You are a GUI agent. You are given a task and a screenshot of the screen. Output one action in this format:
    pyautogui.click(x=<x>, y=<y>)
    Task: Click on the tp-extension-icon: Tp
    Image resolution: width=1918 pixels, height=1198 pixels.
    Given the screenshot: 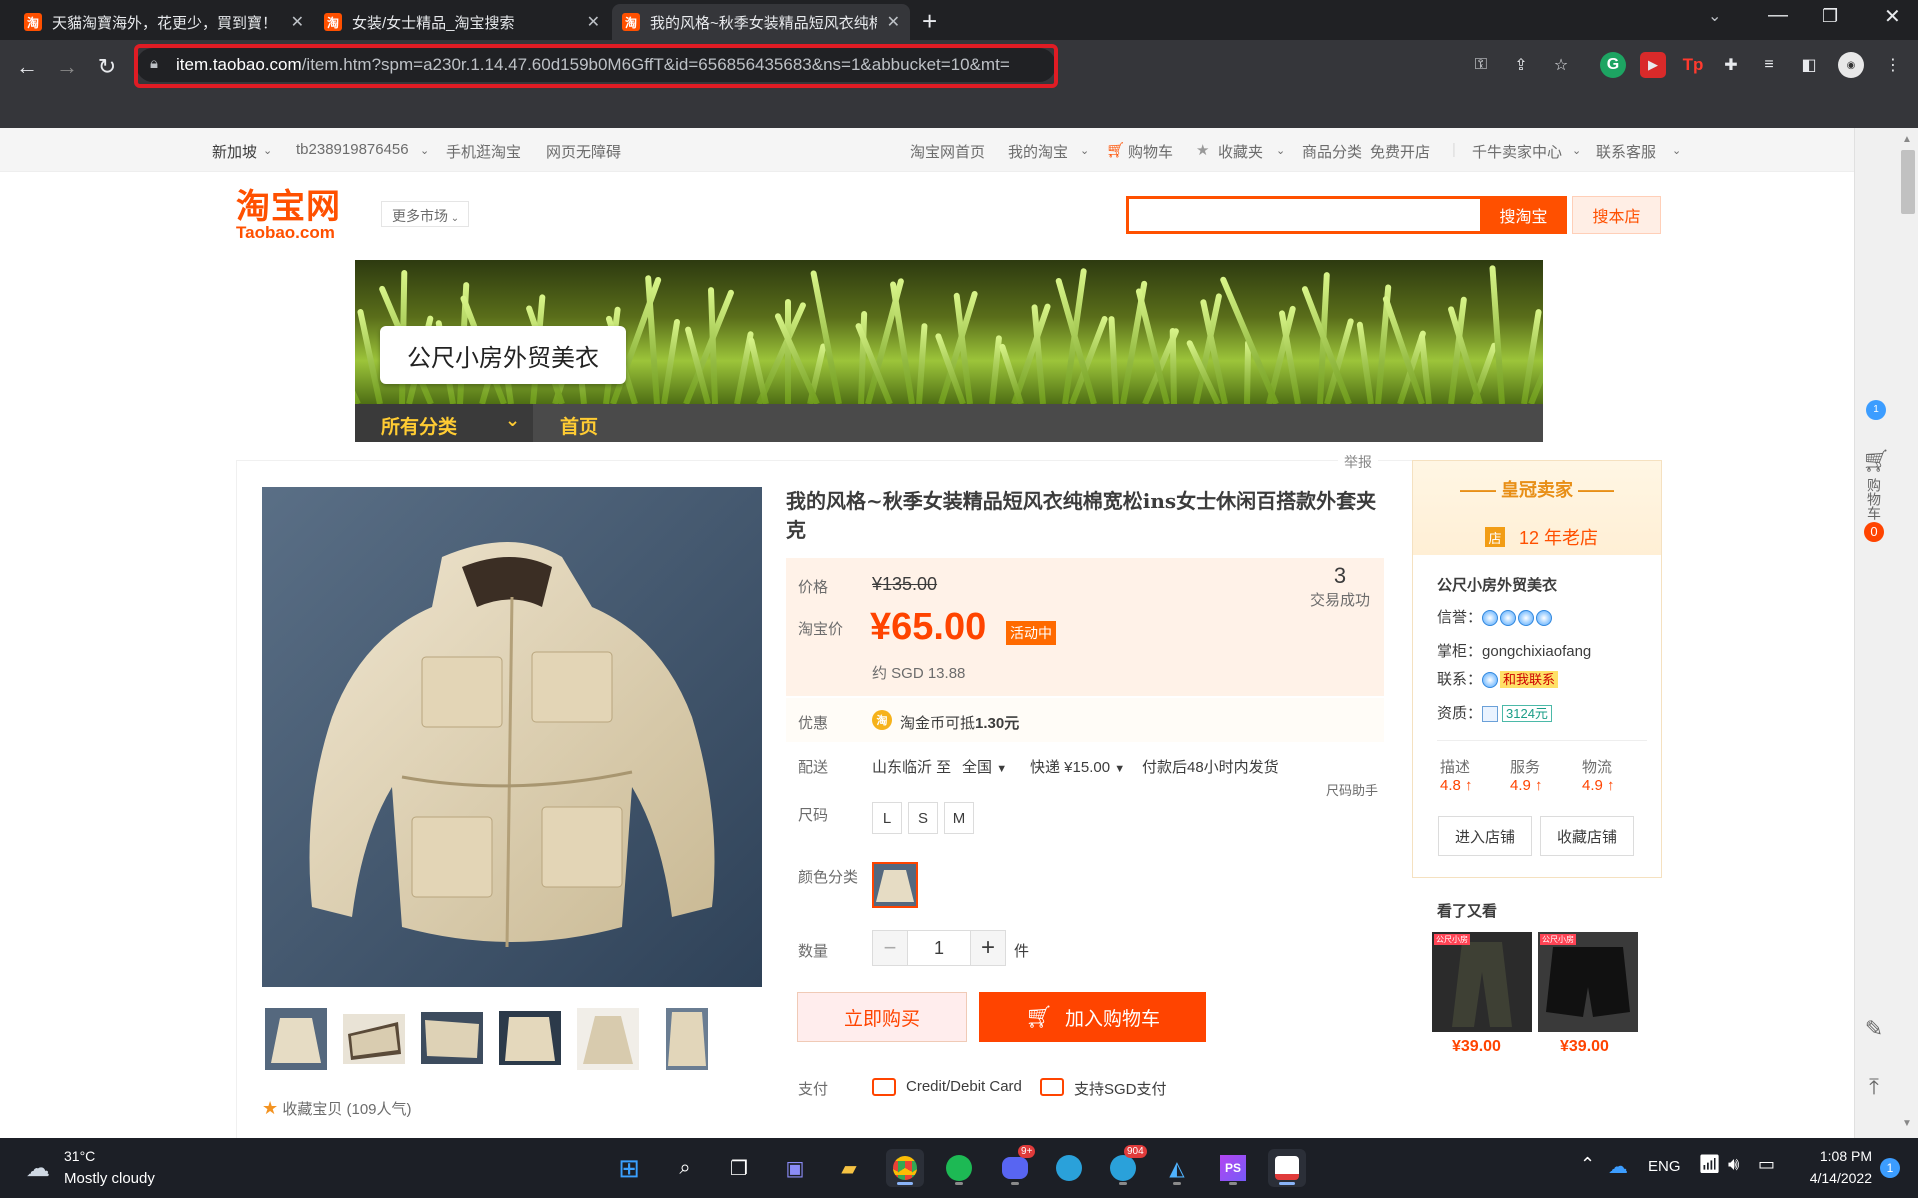 What is the action you would take?
    pyautogui.click(x=1693, y=65)
    